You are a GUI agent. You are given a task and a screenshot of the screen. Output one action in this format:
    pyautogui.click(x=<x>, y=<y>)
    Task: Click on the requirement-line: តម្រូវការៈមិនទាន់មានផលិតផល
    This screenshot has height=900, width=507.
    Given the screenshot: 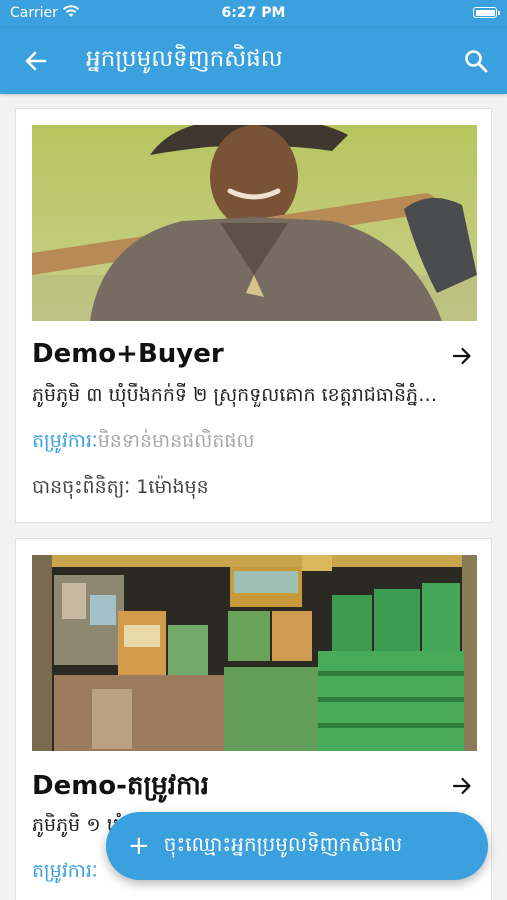 What is the action you would take?
    pyautogui.click(x=143, y=443)
    